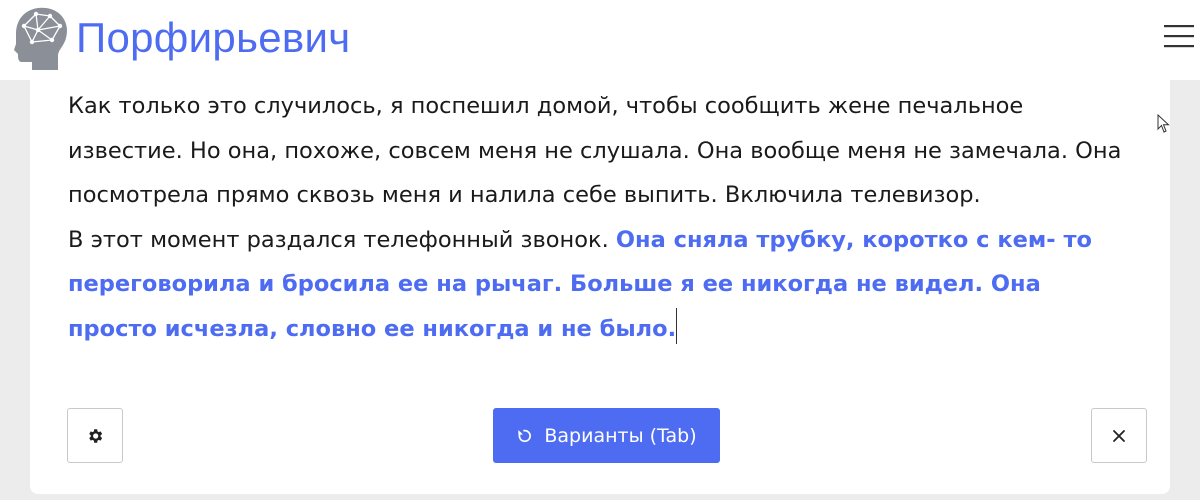 This screenshot has height=500, width=1200. Describe the element at coordinates (525, 435) in the screenshot. I see `refresh-icon` at that location.